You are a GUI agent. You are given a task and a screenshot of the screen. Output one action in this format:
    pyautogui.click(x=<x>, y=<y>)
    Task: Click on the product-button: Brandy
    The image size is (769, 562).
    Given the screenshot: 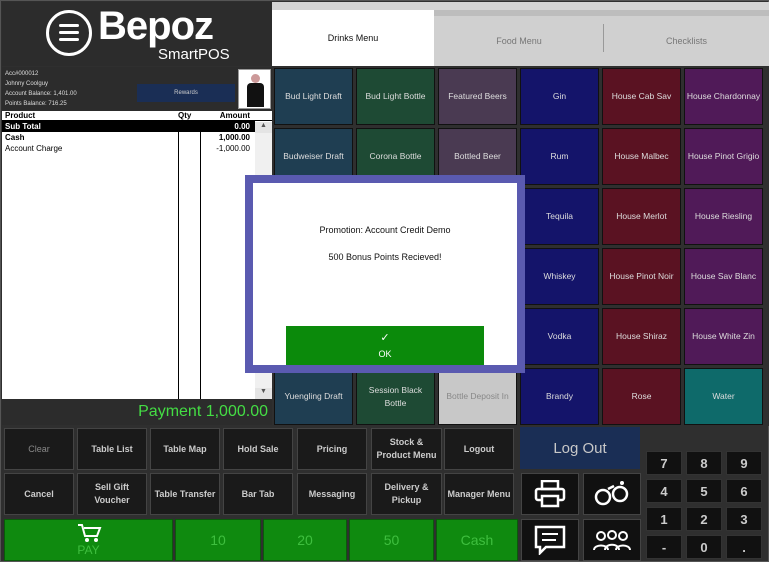 What is the action you would take?
    pyautogui.click(x=559, y=396)
    